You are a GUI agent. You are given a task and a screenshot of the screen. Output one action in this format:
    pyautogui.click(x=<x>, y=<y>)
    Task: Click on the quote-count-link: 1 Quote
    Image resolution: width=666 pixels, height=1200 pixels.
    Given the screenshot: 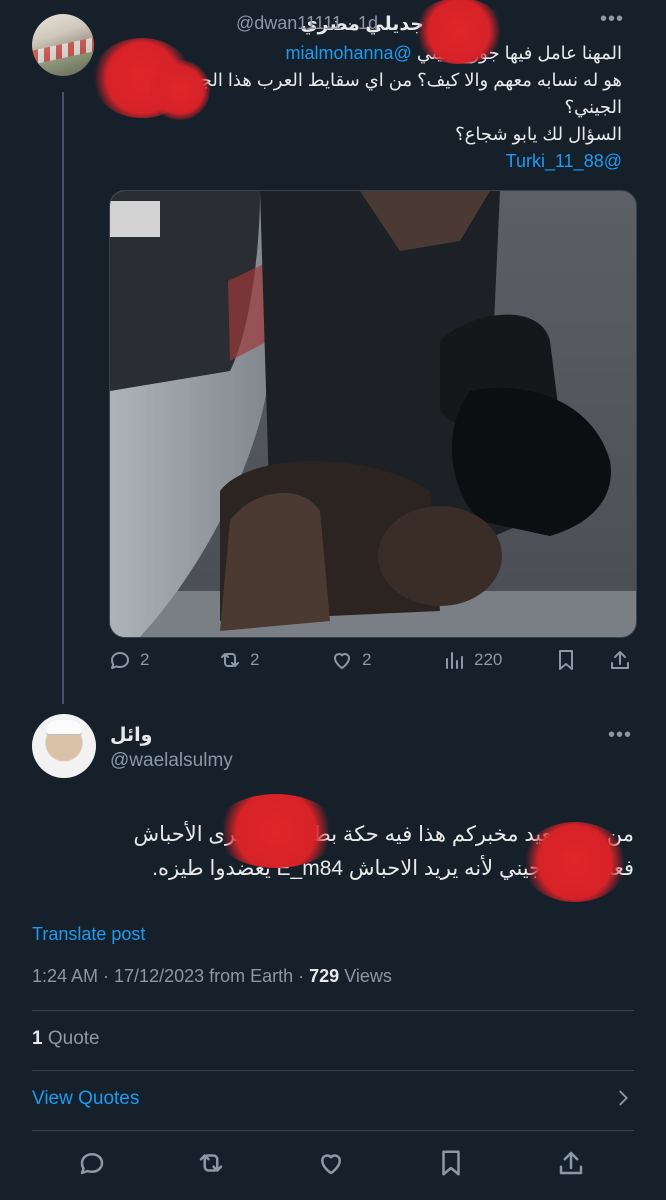 What is the action you would take?
    pyautogui.click(x=66, y=1039)
    